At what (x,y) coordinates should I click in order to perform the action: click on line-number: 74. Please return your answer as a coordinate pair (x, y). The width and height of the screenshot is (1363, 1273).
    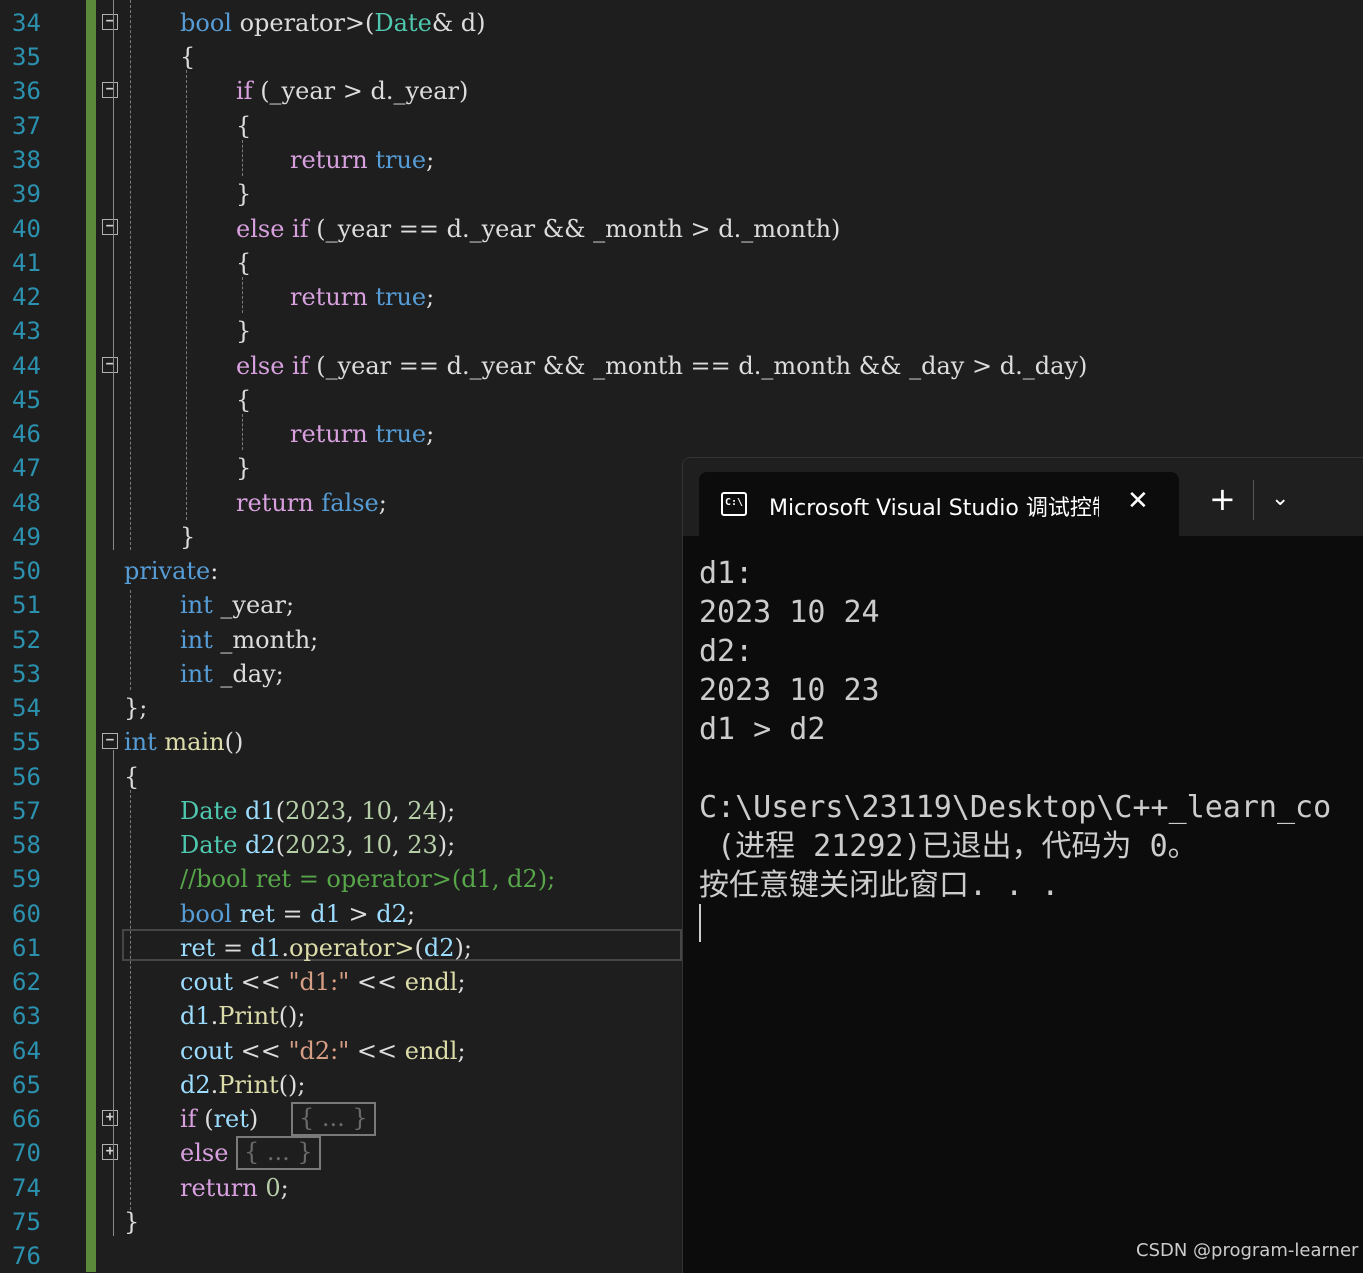
    Looking at the image, I should click on (26, 1188).